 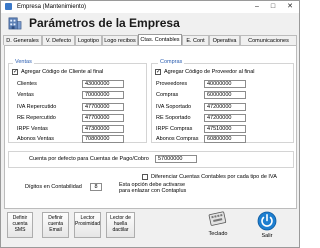 What do you see at coordinates (225, 107) in the screenshot?
I see `iva-soportado-input: 47200000` at bounding box center [225, 107].